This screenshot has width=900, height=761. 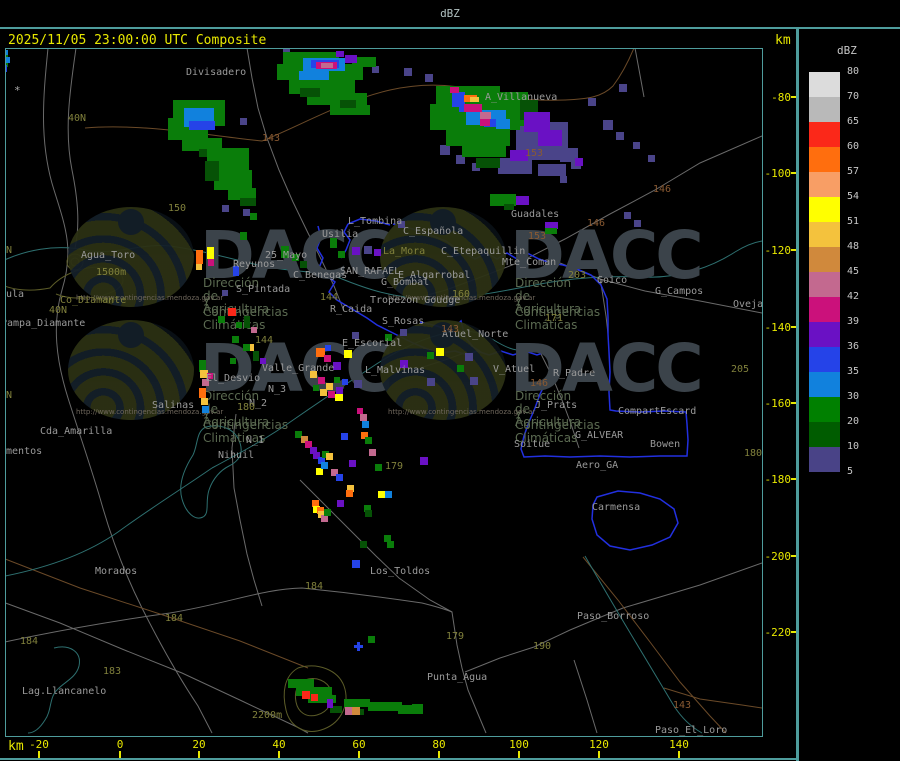 I want to click on map-label-road-number: 144, so click(x=329, y=297).